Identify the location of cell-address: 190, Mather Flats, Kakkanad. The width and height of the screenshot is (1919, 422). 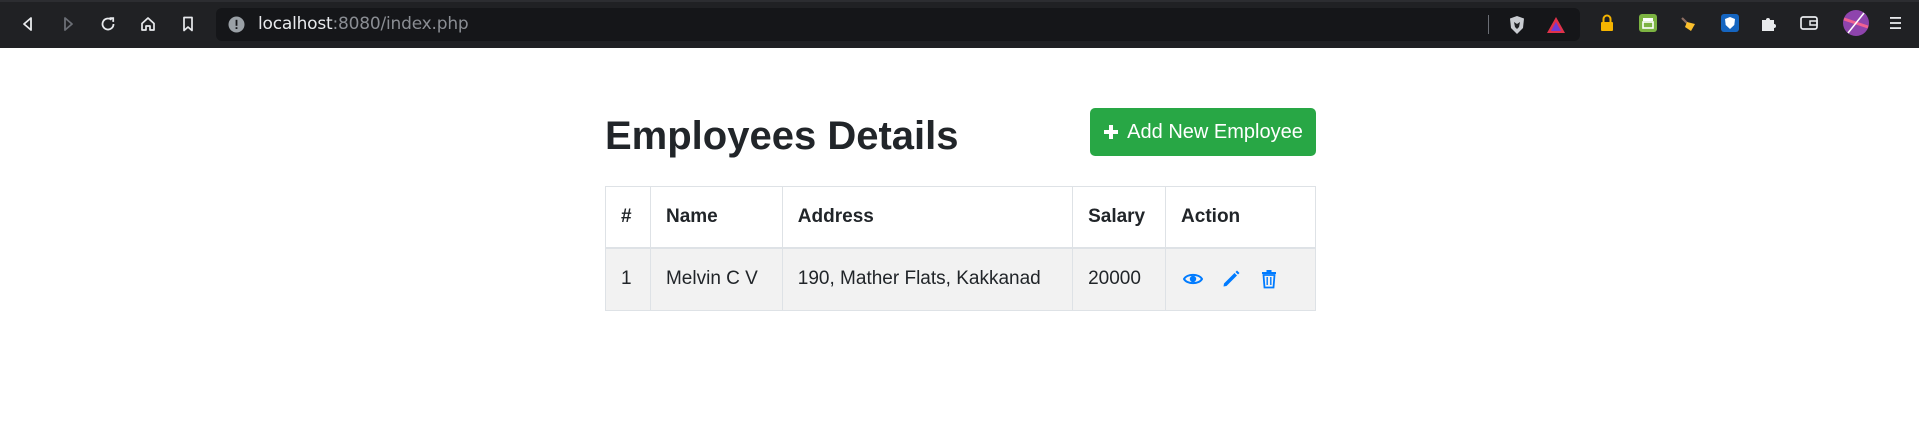
(927, 279).